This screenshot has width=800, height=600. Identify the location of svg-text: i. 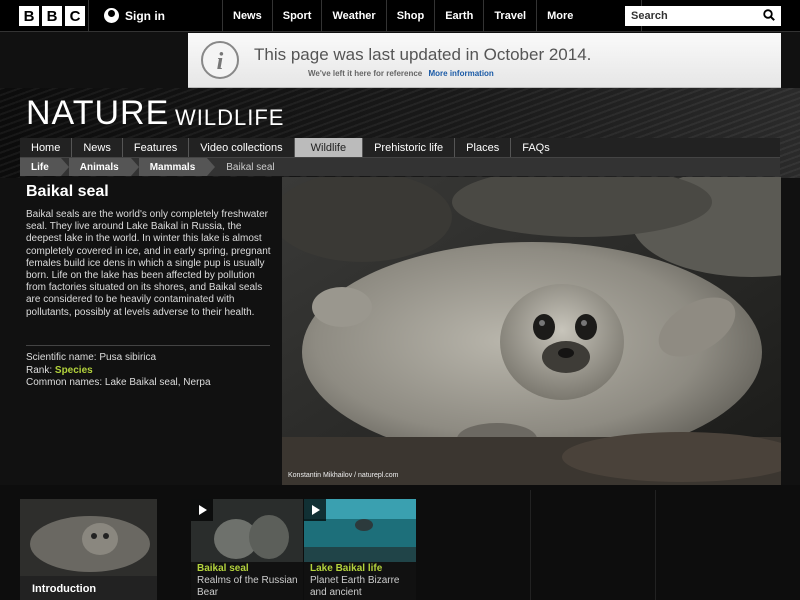
(220, 62).